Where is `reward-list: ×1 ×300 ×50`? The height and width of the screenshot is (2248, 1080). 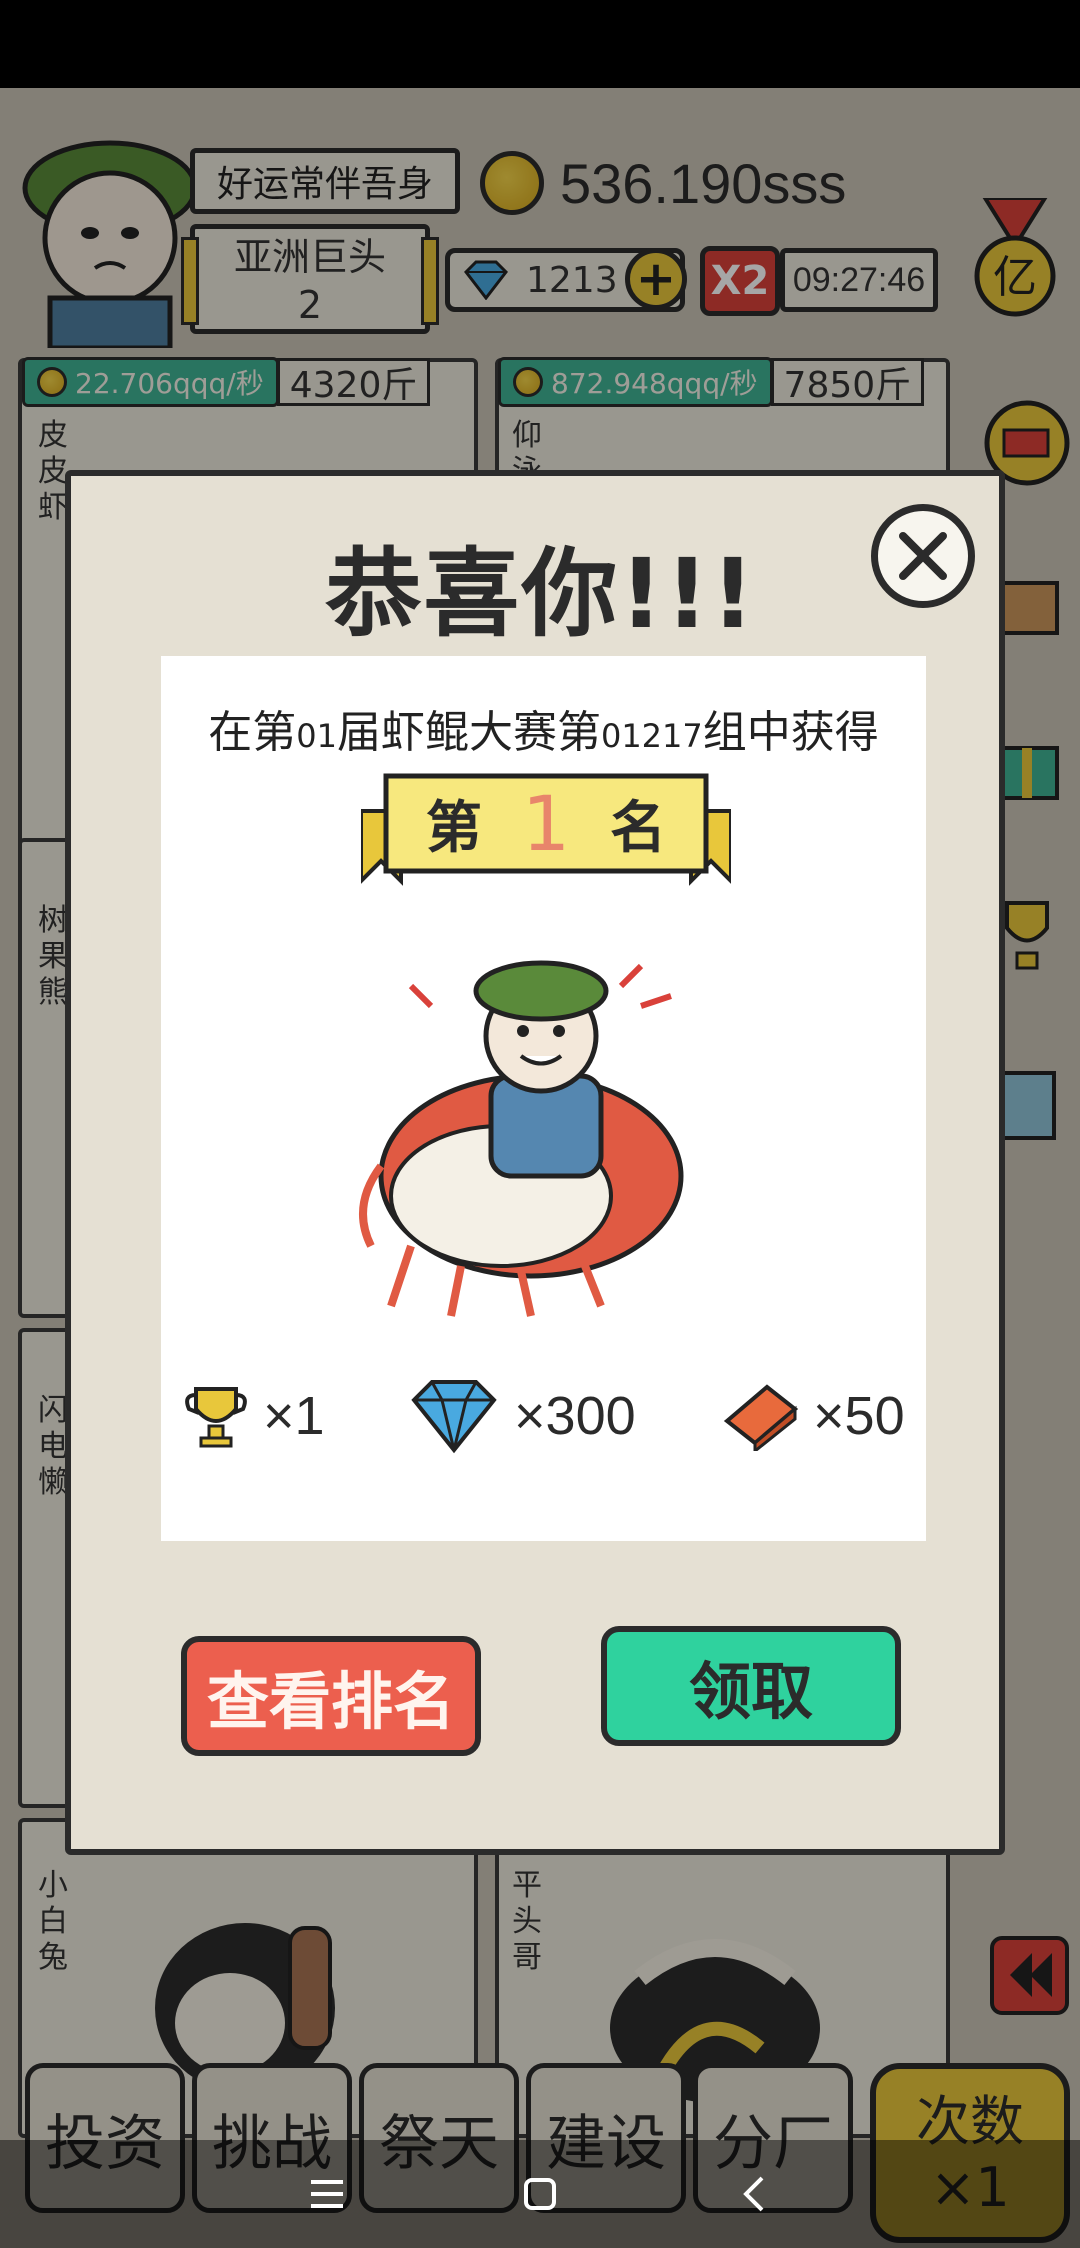
reward-list: ×1 ×300 ×50 is located at coordinates (543, 1416).